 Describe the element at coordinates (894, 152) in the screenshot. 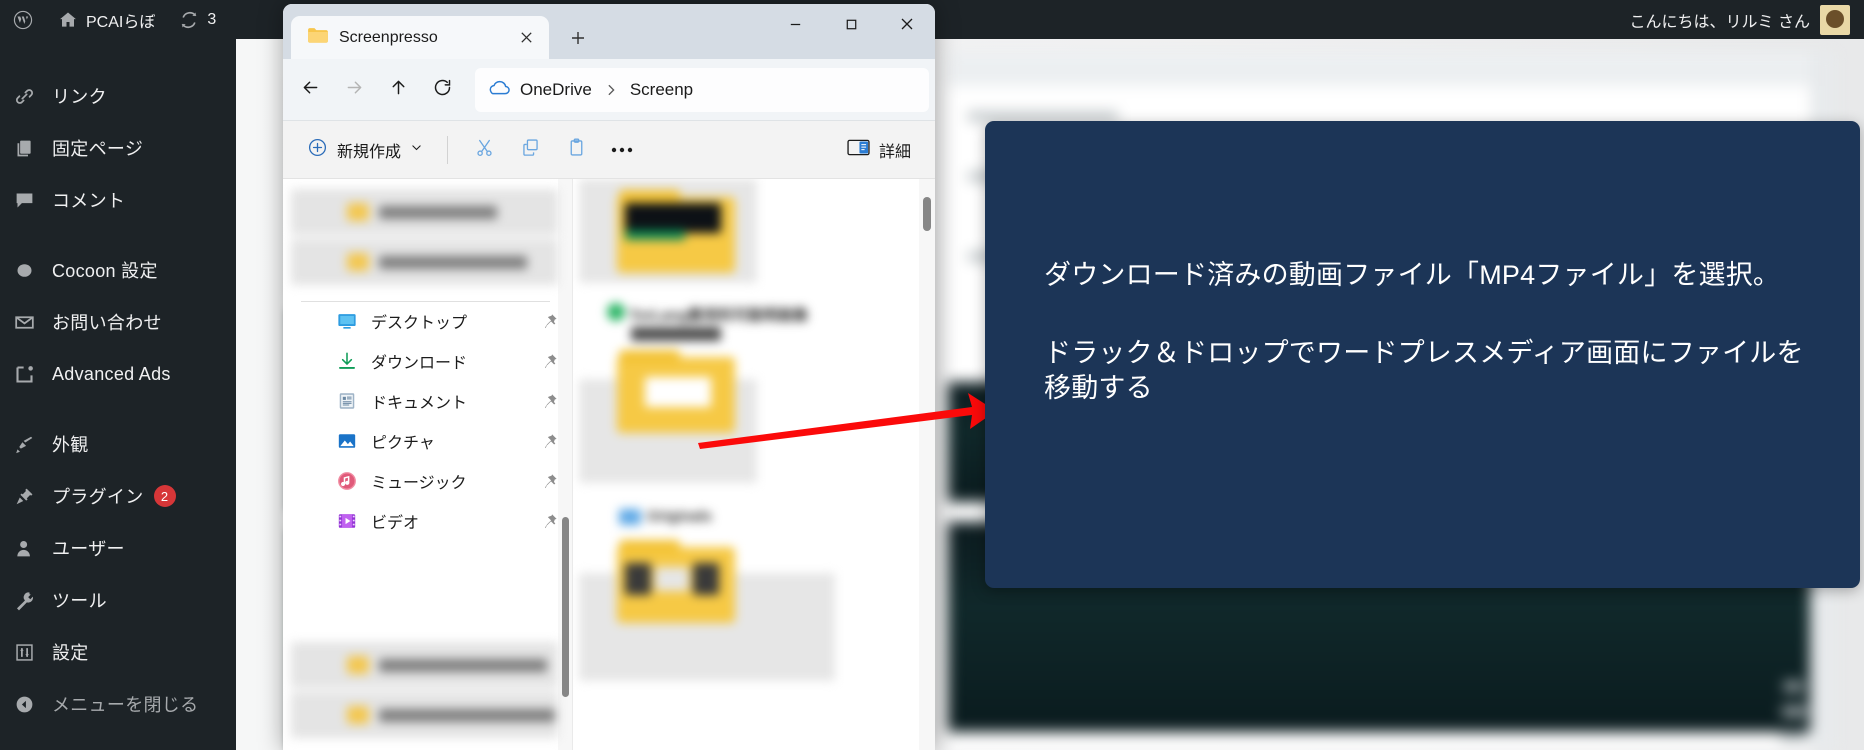

I see `details-pane-label: 詳細` at that location.